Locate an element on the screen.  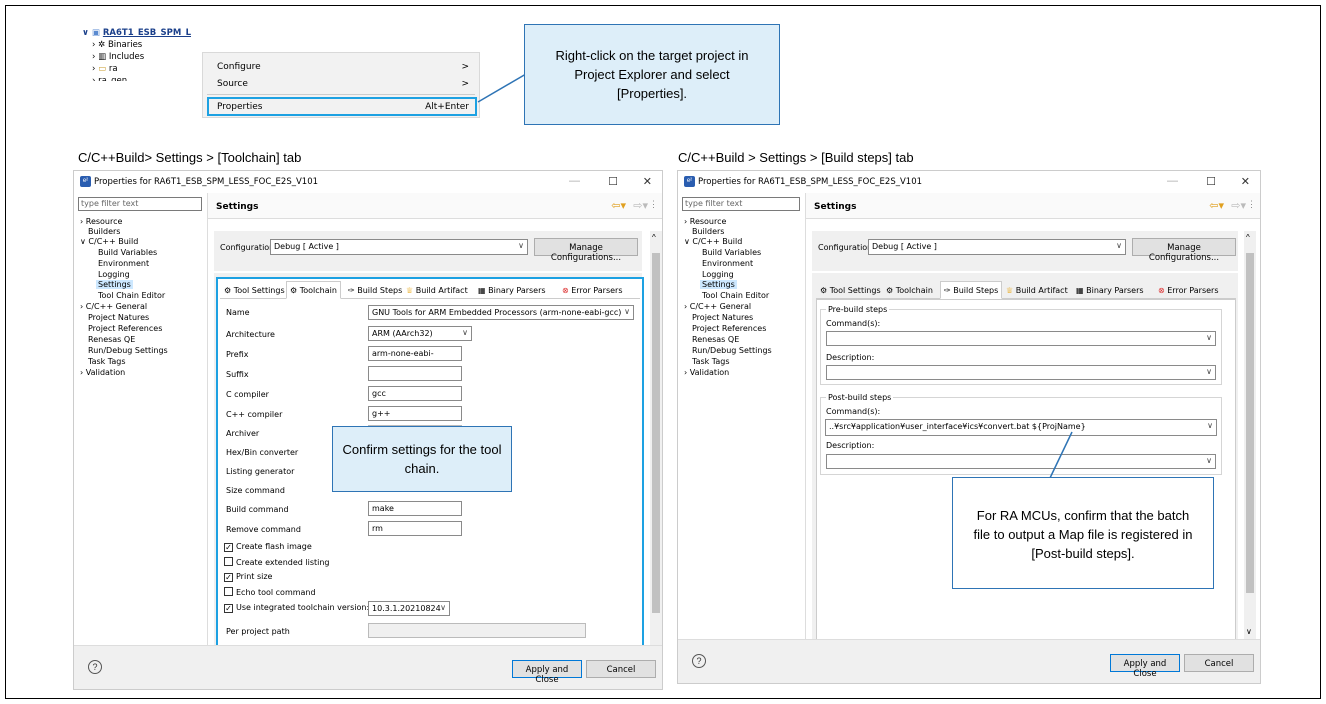
c-compiler-input: gcc is located at coordinates (415, 393).